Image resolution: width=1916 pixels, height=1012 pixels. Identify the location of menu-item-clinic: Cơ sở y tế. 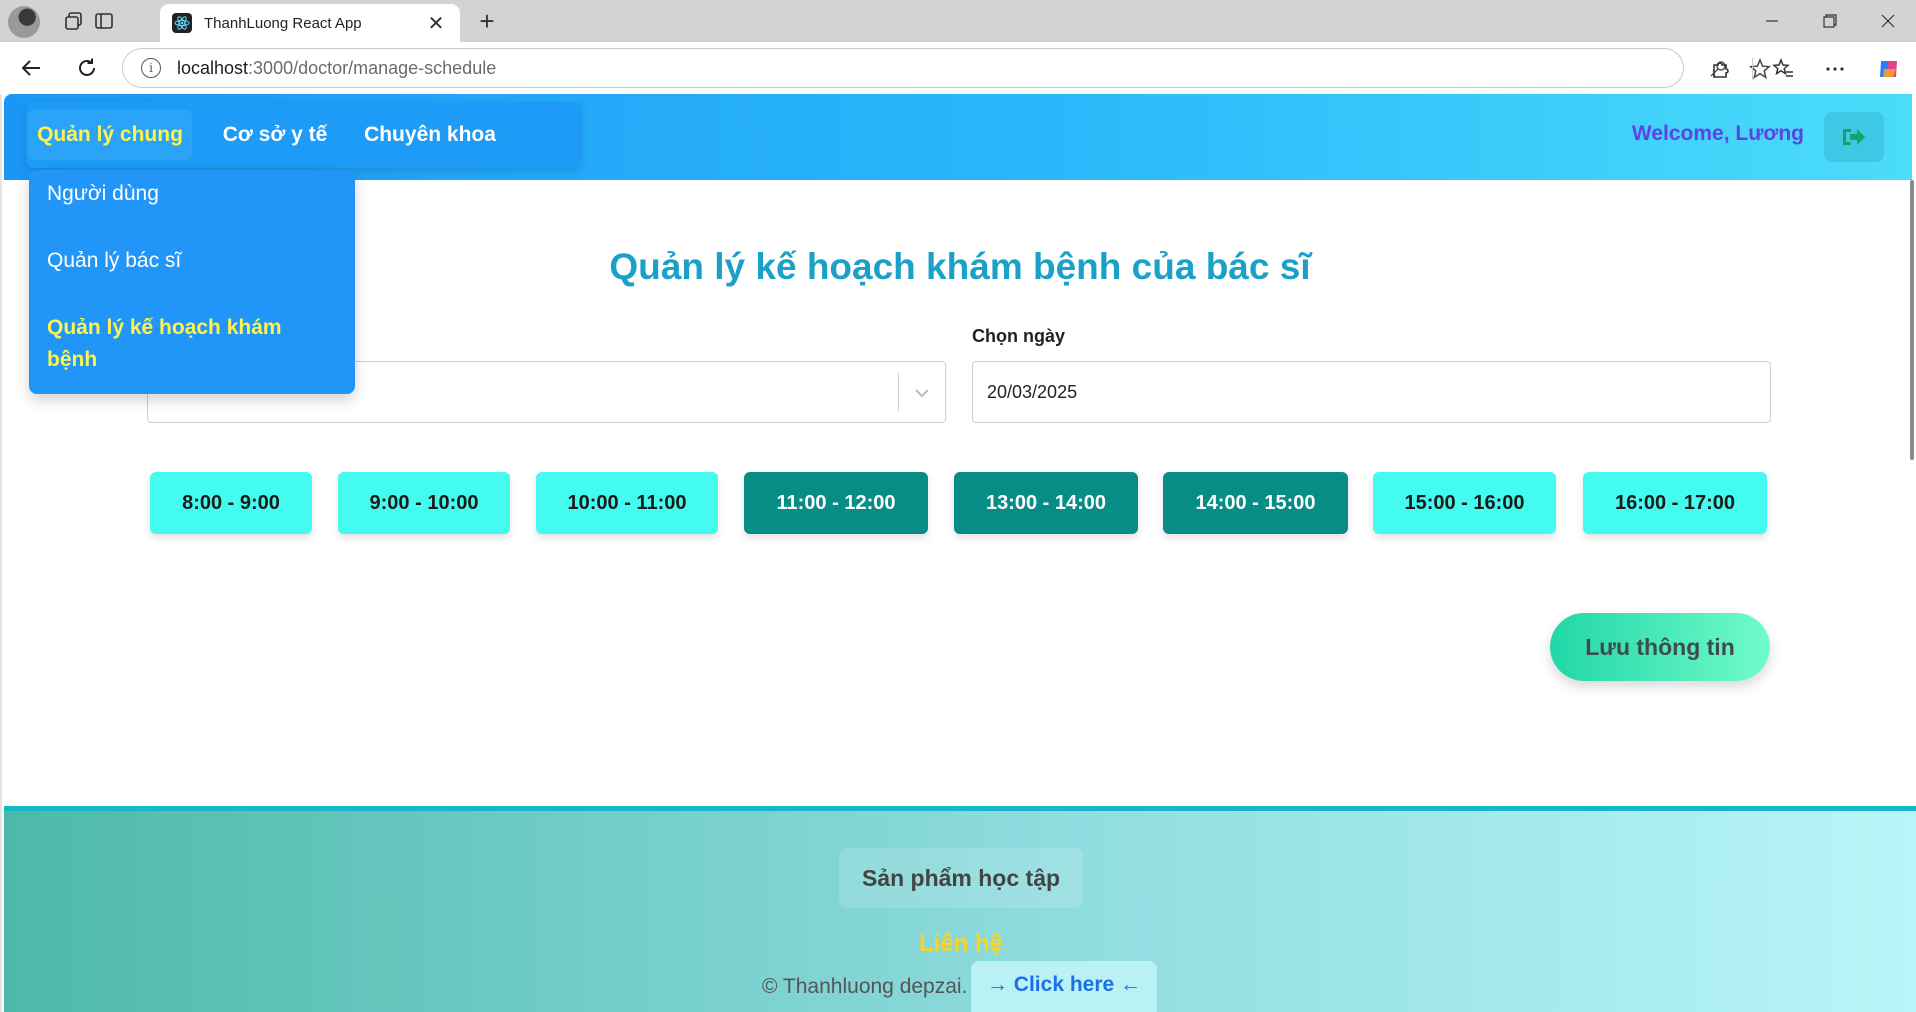
(275, 135).